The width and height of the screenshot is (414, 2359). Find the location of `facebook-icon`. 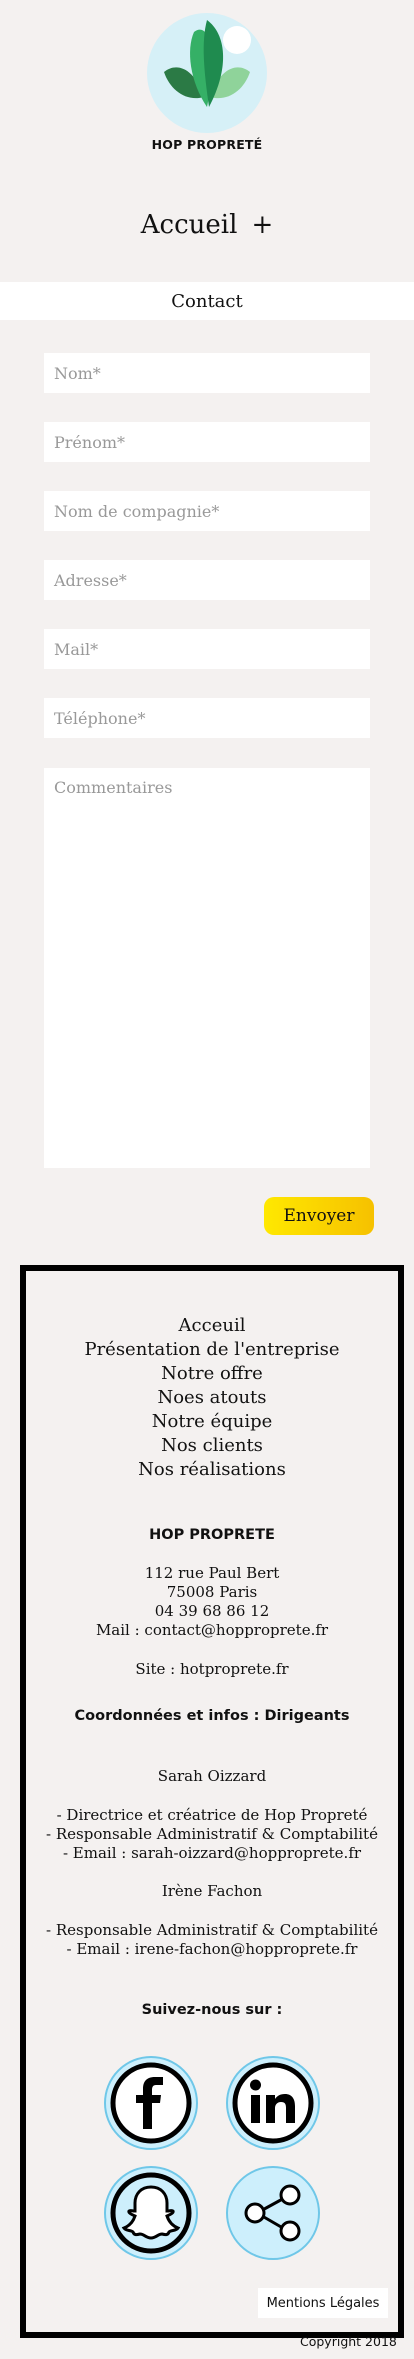

facebook-icon is located at coordinates (151, 2103).